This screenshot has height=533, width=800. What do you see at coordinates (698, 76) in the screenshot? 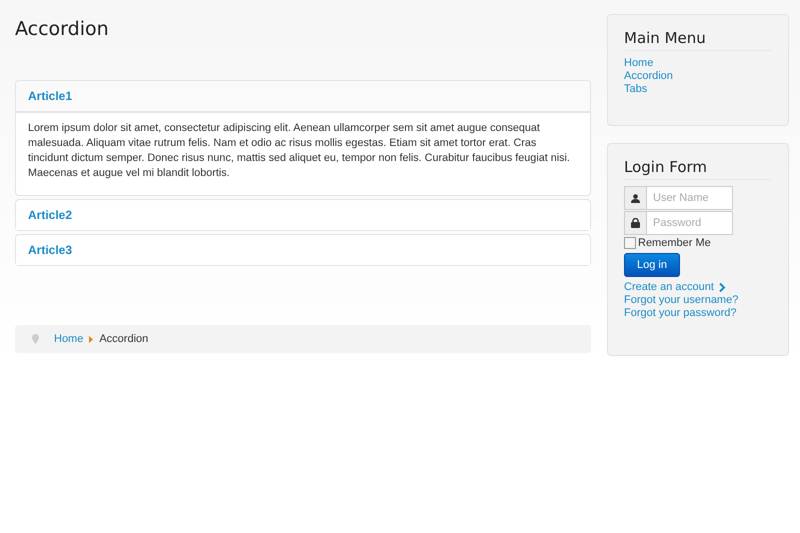
I see `menu-link: Accordion` at bounding box center [698, 76].